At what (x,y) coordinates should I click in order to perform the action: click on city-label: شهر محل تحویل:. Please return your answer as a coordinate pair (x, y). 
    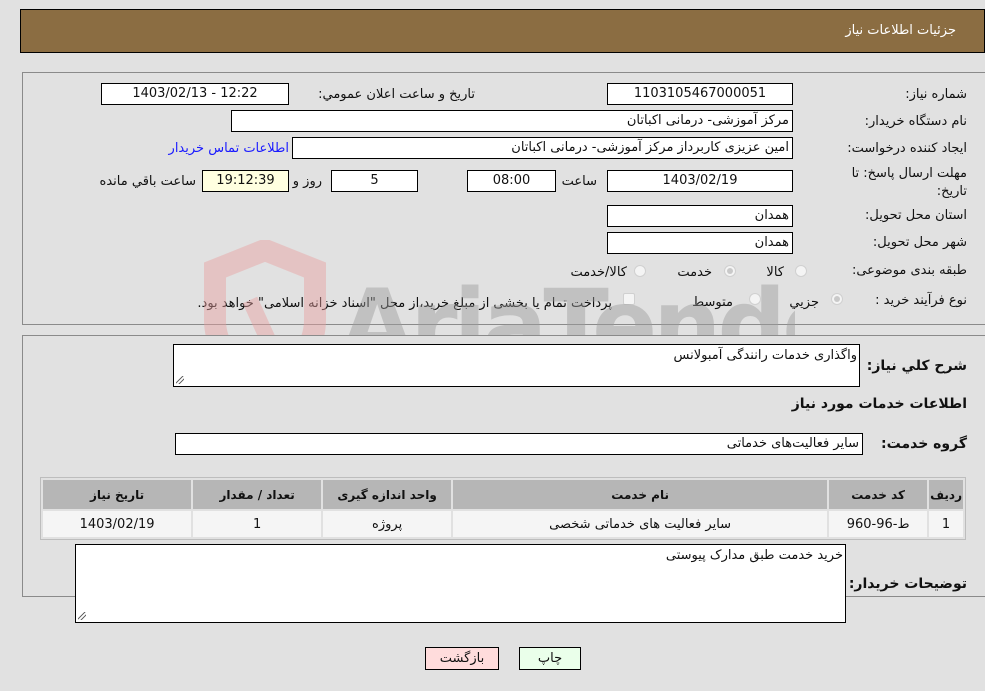
    Looking at the image, I should click on (919, 242).